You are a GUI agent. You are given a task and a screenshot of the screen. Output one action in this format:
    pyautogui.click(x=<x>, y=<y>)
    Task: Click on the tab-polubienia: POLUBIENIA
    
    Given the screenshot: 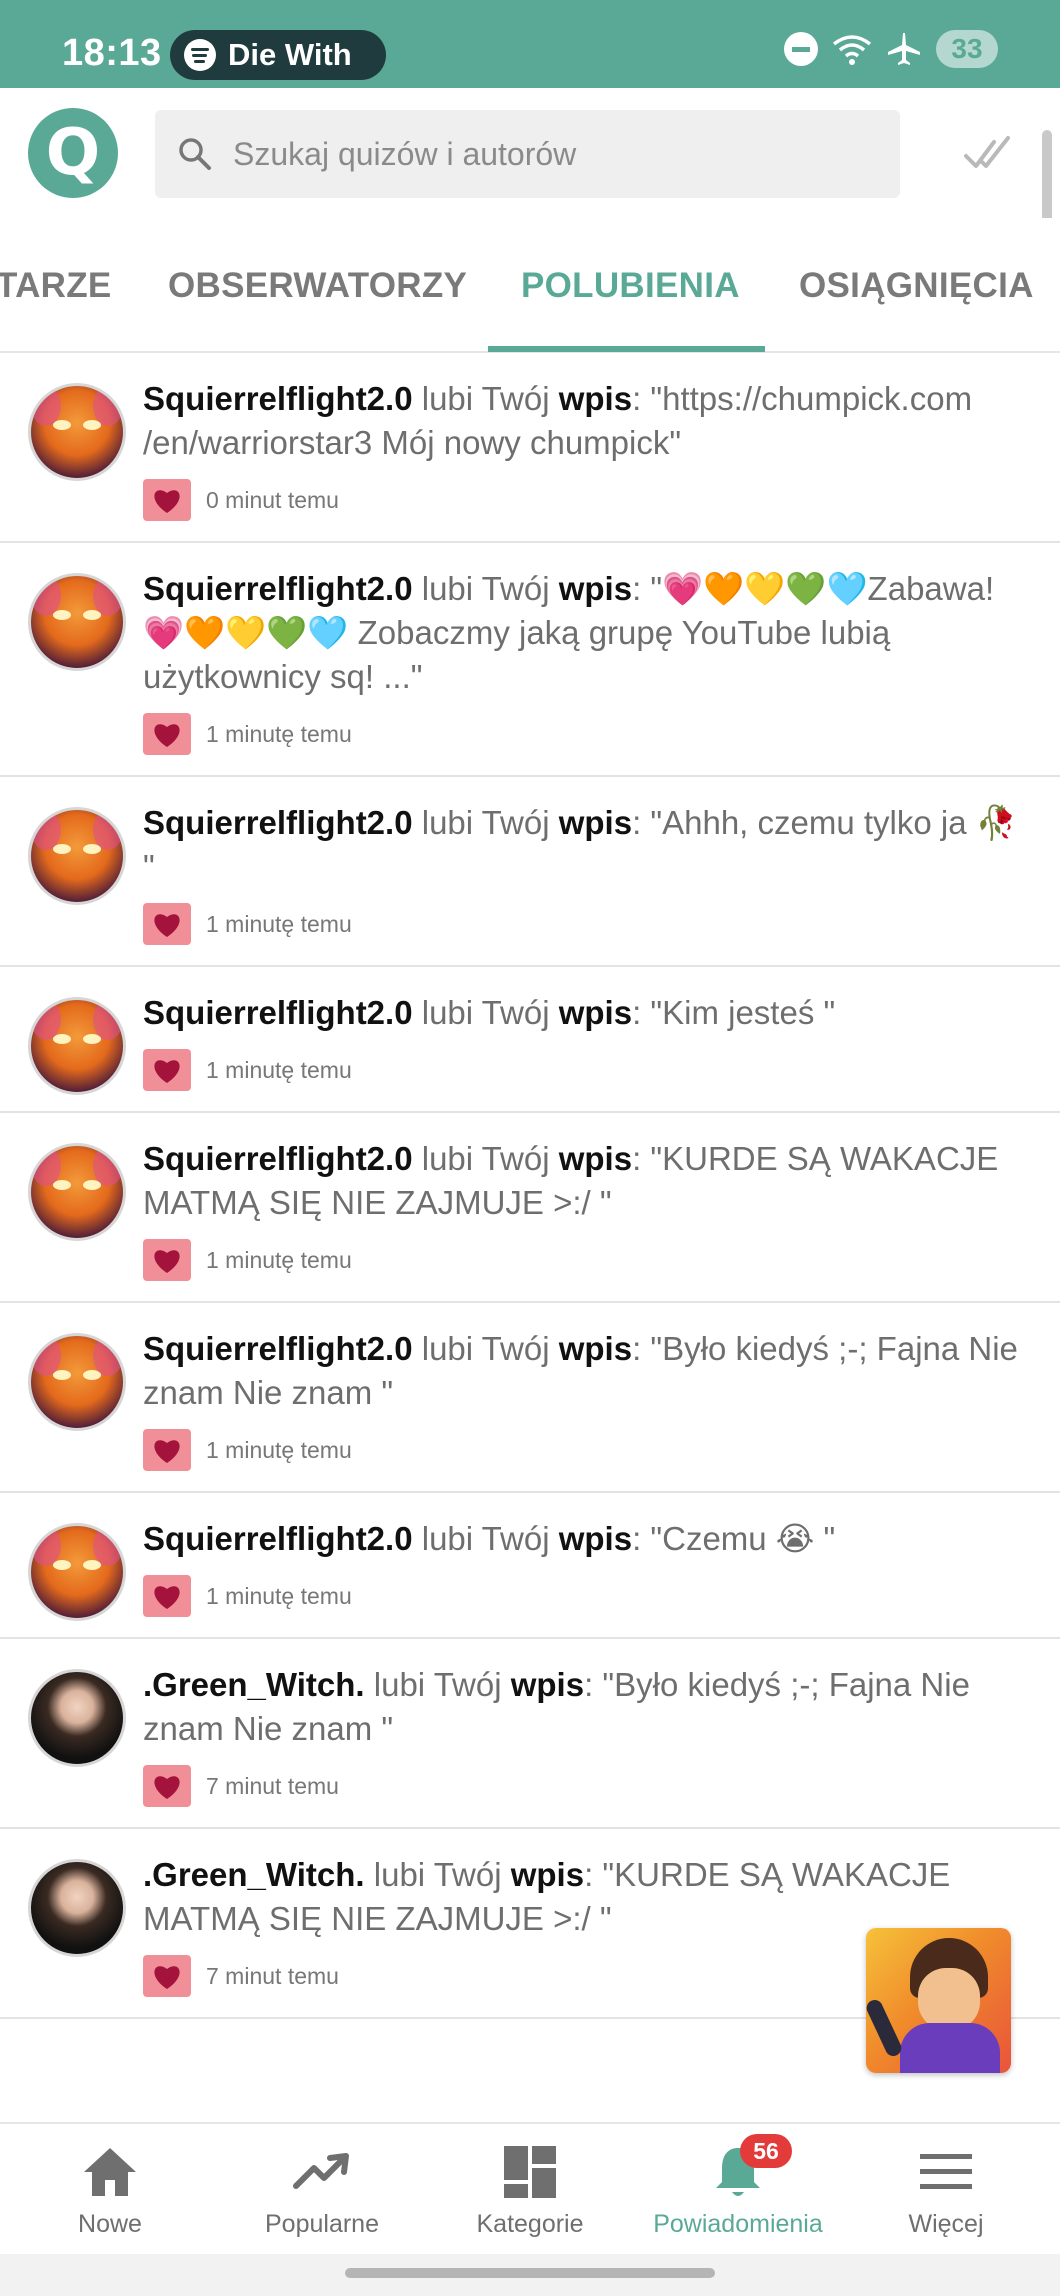 What is the action you would take?
    pyautogui.click(x=630, y=286)
    